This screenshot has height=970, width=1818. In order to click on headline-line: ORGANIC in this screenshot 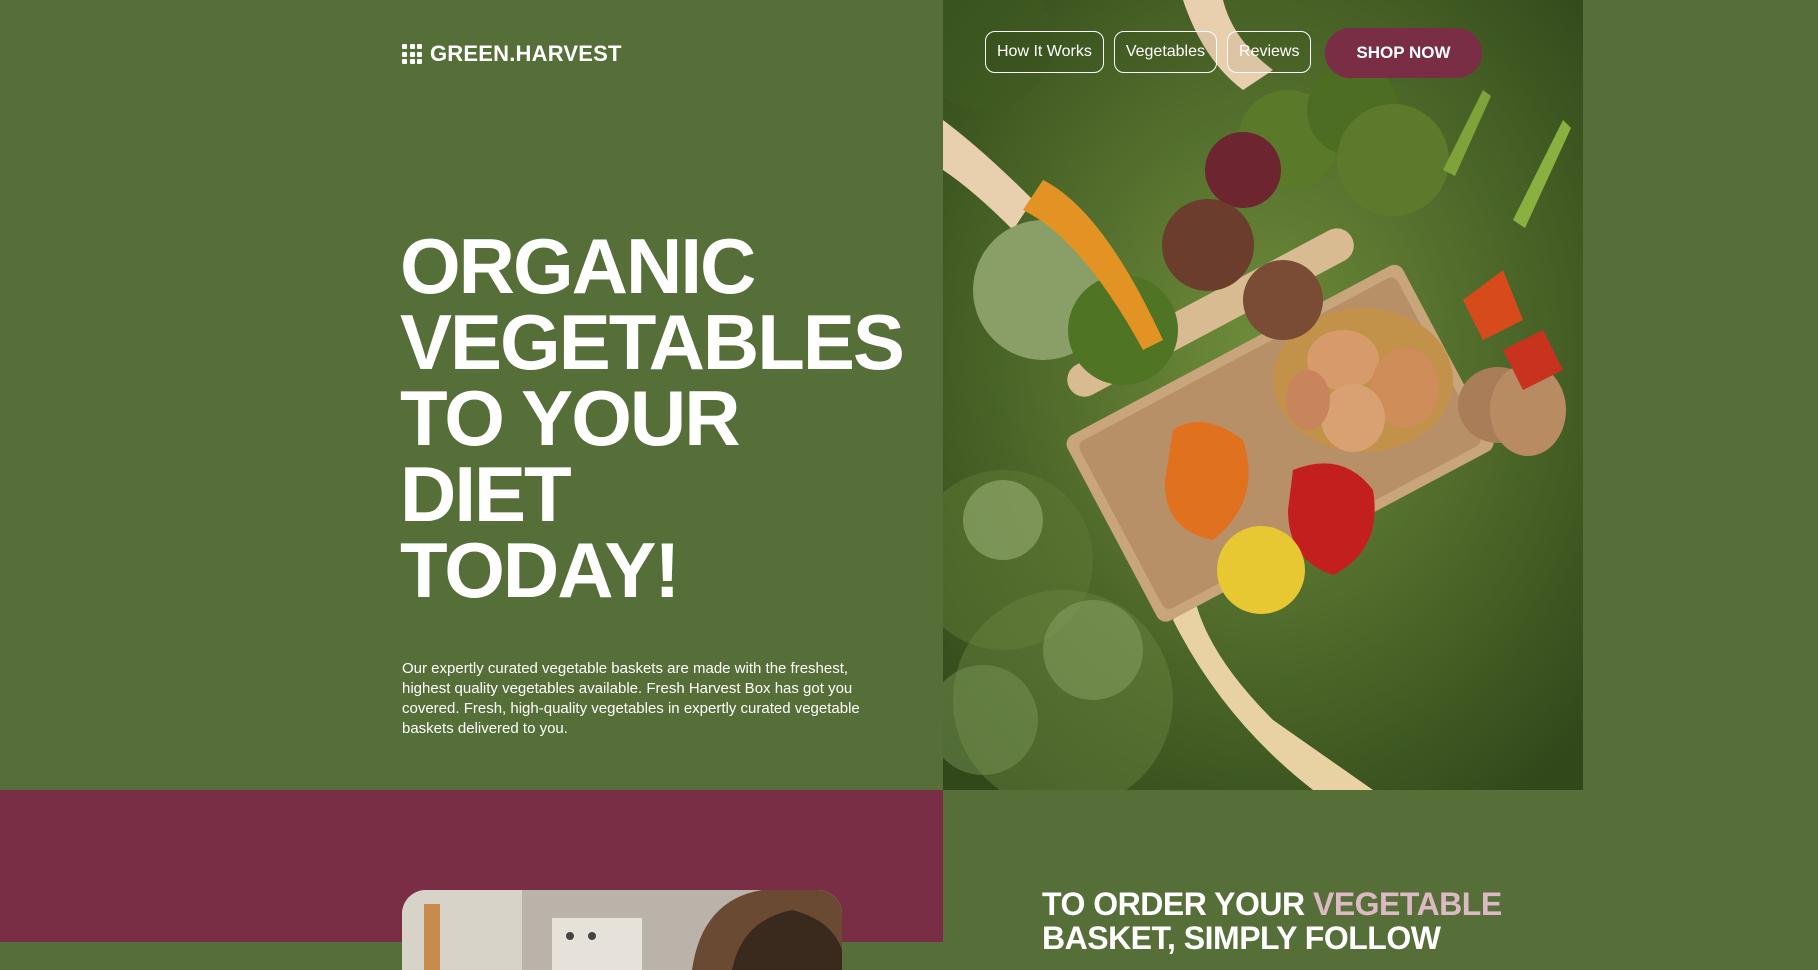, I will do `click(578, 266)`.